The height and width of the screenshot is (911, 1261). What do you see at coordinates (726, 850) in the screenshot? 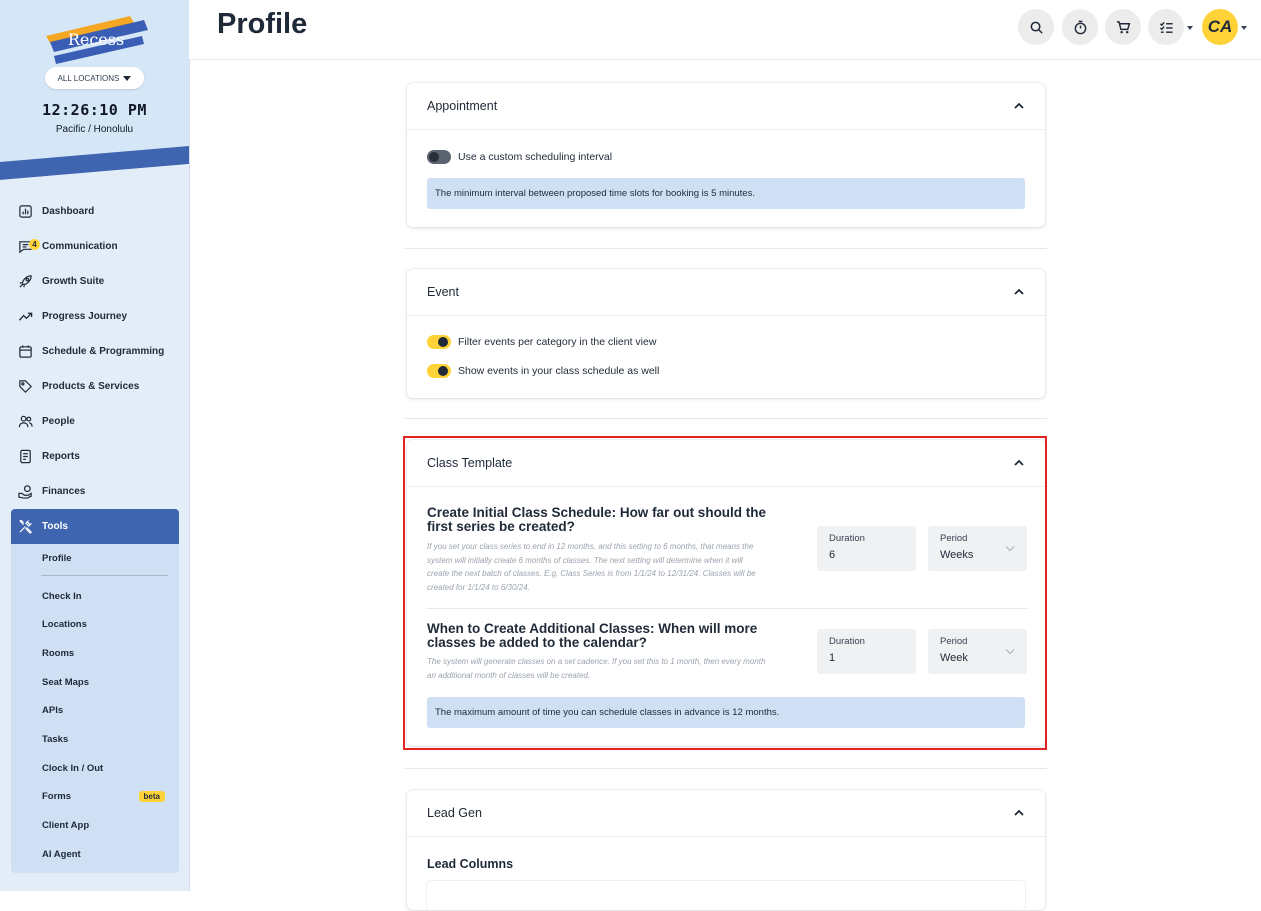
I see `lead-gen-card: Lead Gen Lead Columns` at bounding box center [726, 850].